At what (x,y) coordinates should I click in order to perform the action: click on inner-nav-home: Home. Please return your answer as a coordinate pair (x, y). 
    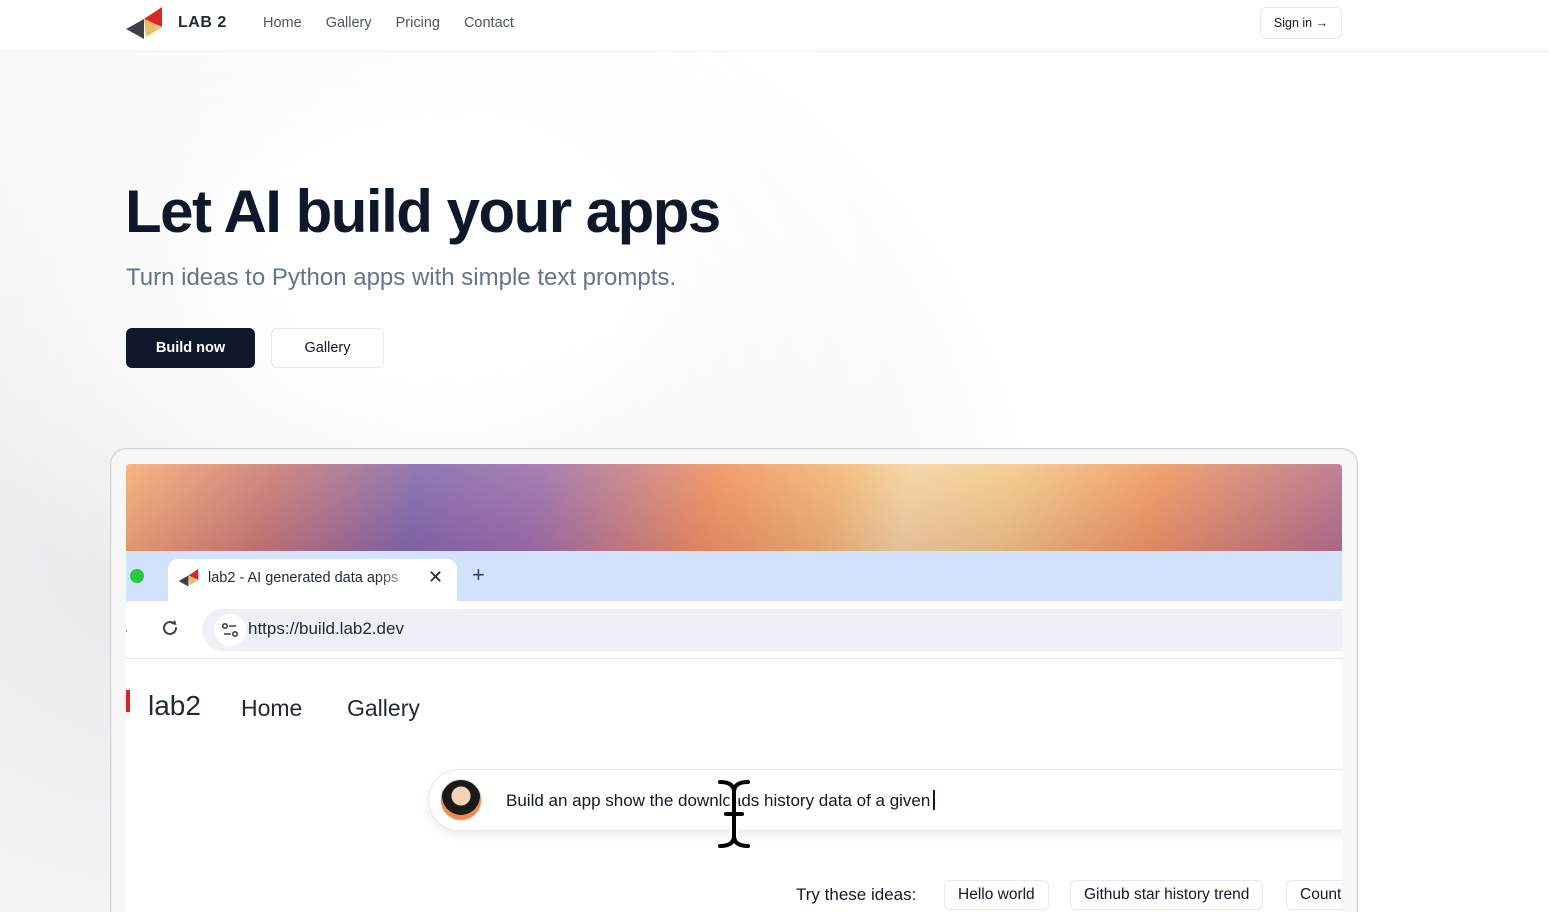
    Looking at the image, I should click on (271, 708).